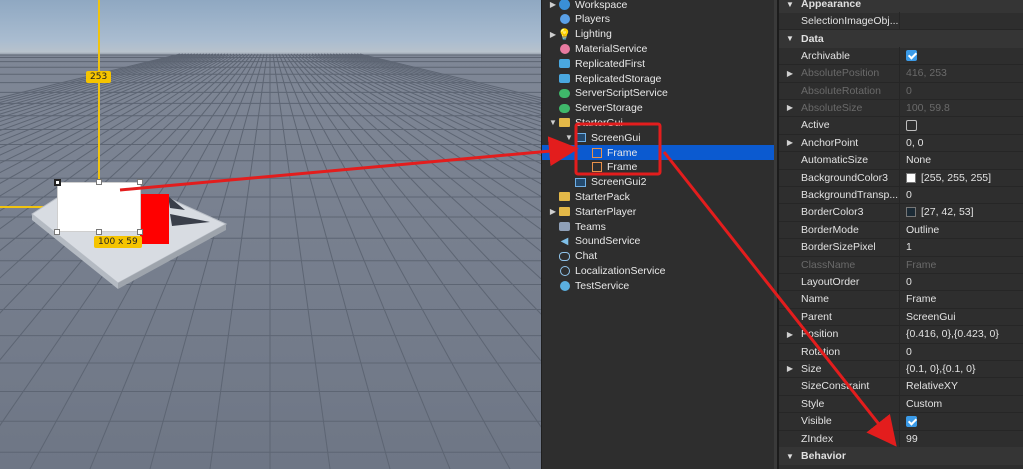  I want to click on property-row: BackgroundColor3 [255, 255, 255], so click(901, 177).